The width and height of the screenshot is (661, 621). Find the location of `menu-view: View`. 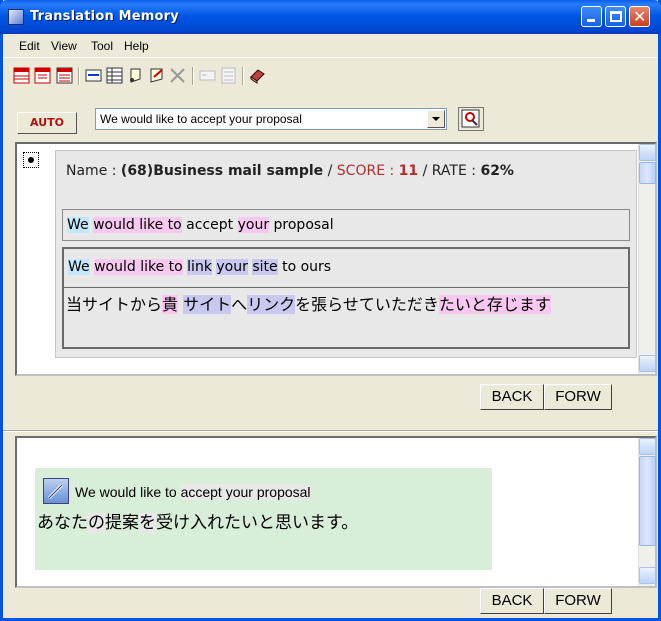

menu-view: View is located at coordinates (64, 46).